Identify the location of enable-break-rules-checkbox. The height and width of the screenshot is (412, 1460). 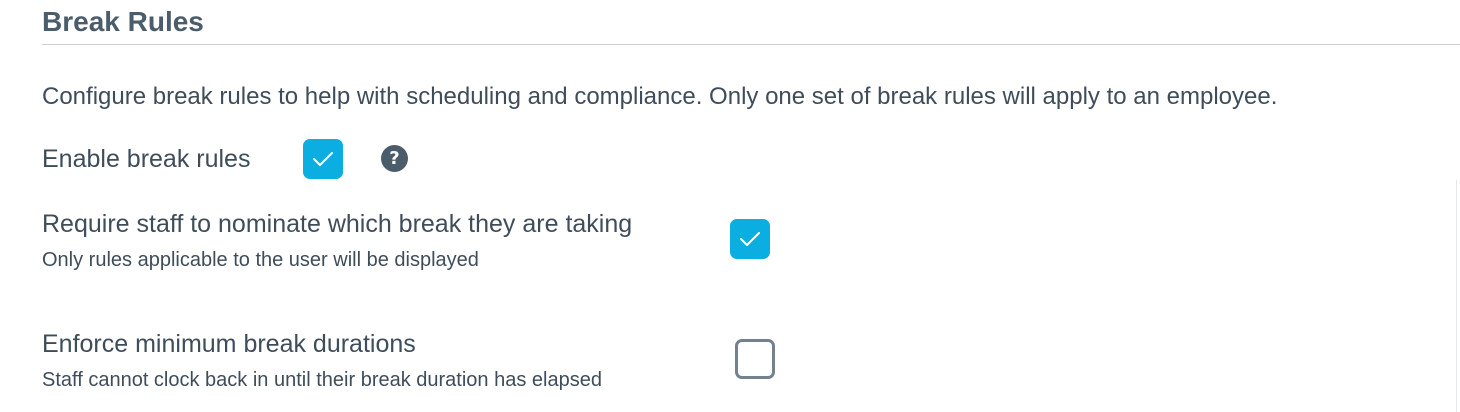
(323, 159).